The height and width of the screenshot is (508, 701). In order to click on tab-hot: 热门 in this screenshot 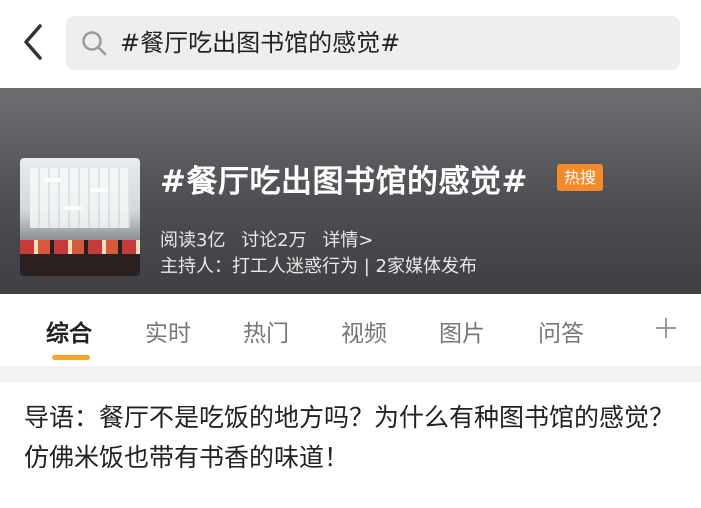, I will do `click(266, 331)`.